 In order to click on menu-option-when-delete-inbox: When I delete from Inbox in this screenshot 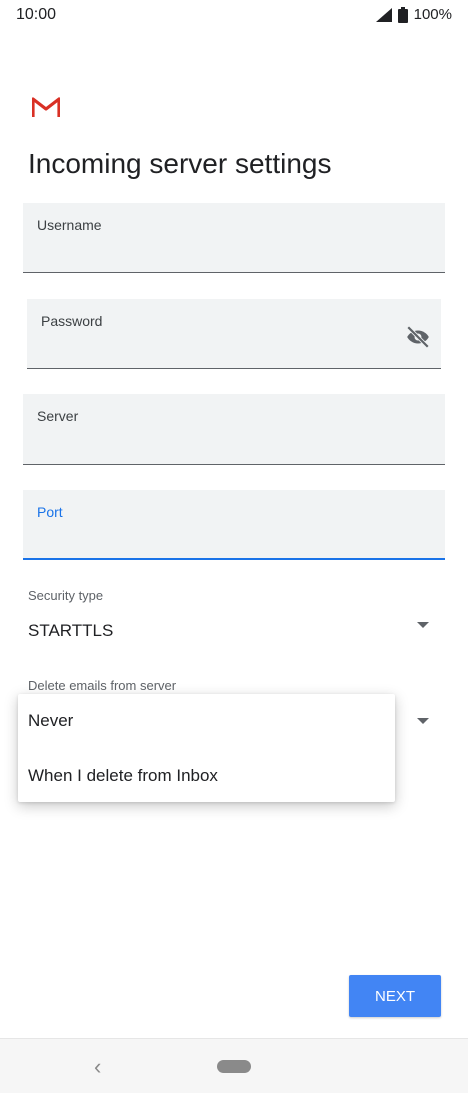, I will do `click(123, 776)`.